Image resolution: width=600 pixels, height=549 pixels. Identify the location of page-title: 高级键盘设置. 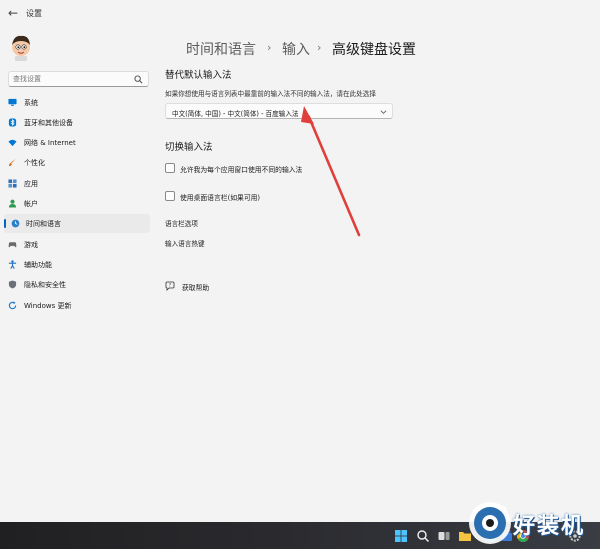
(374, 50).